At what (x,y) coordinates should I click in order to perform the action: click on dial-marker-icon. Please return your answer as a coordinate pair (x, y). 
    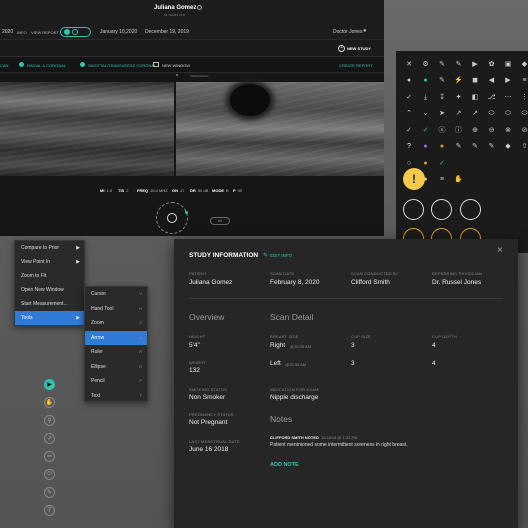
    Looking at the image, I should click on (186, 212).